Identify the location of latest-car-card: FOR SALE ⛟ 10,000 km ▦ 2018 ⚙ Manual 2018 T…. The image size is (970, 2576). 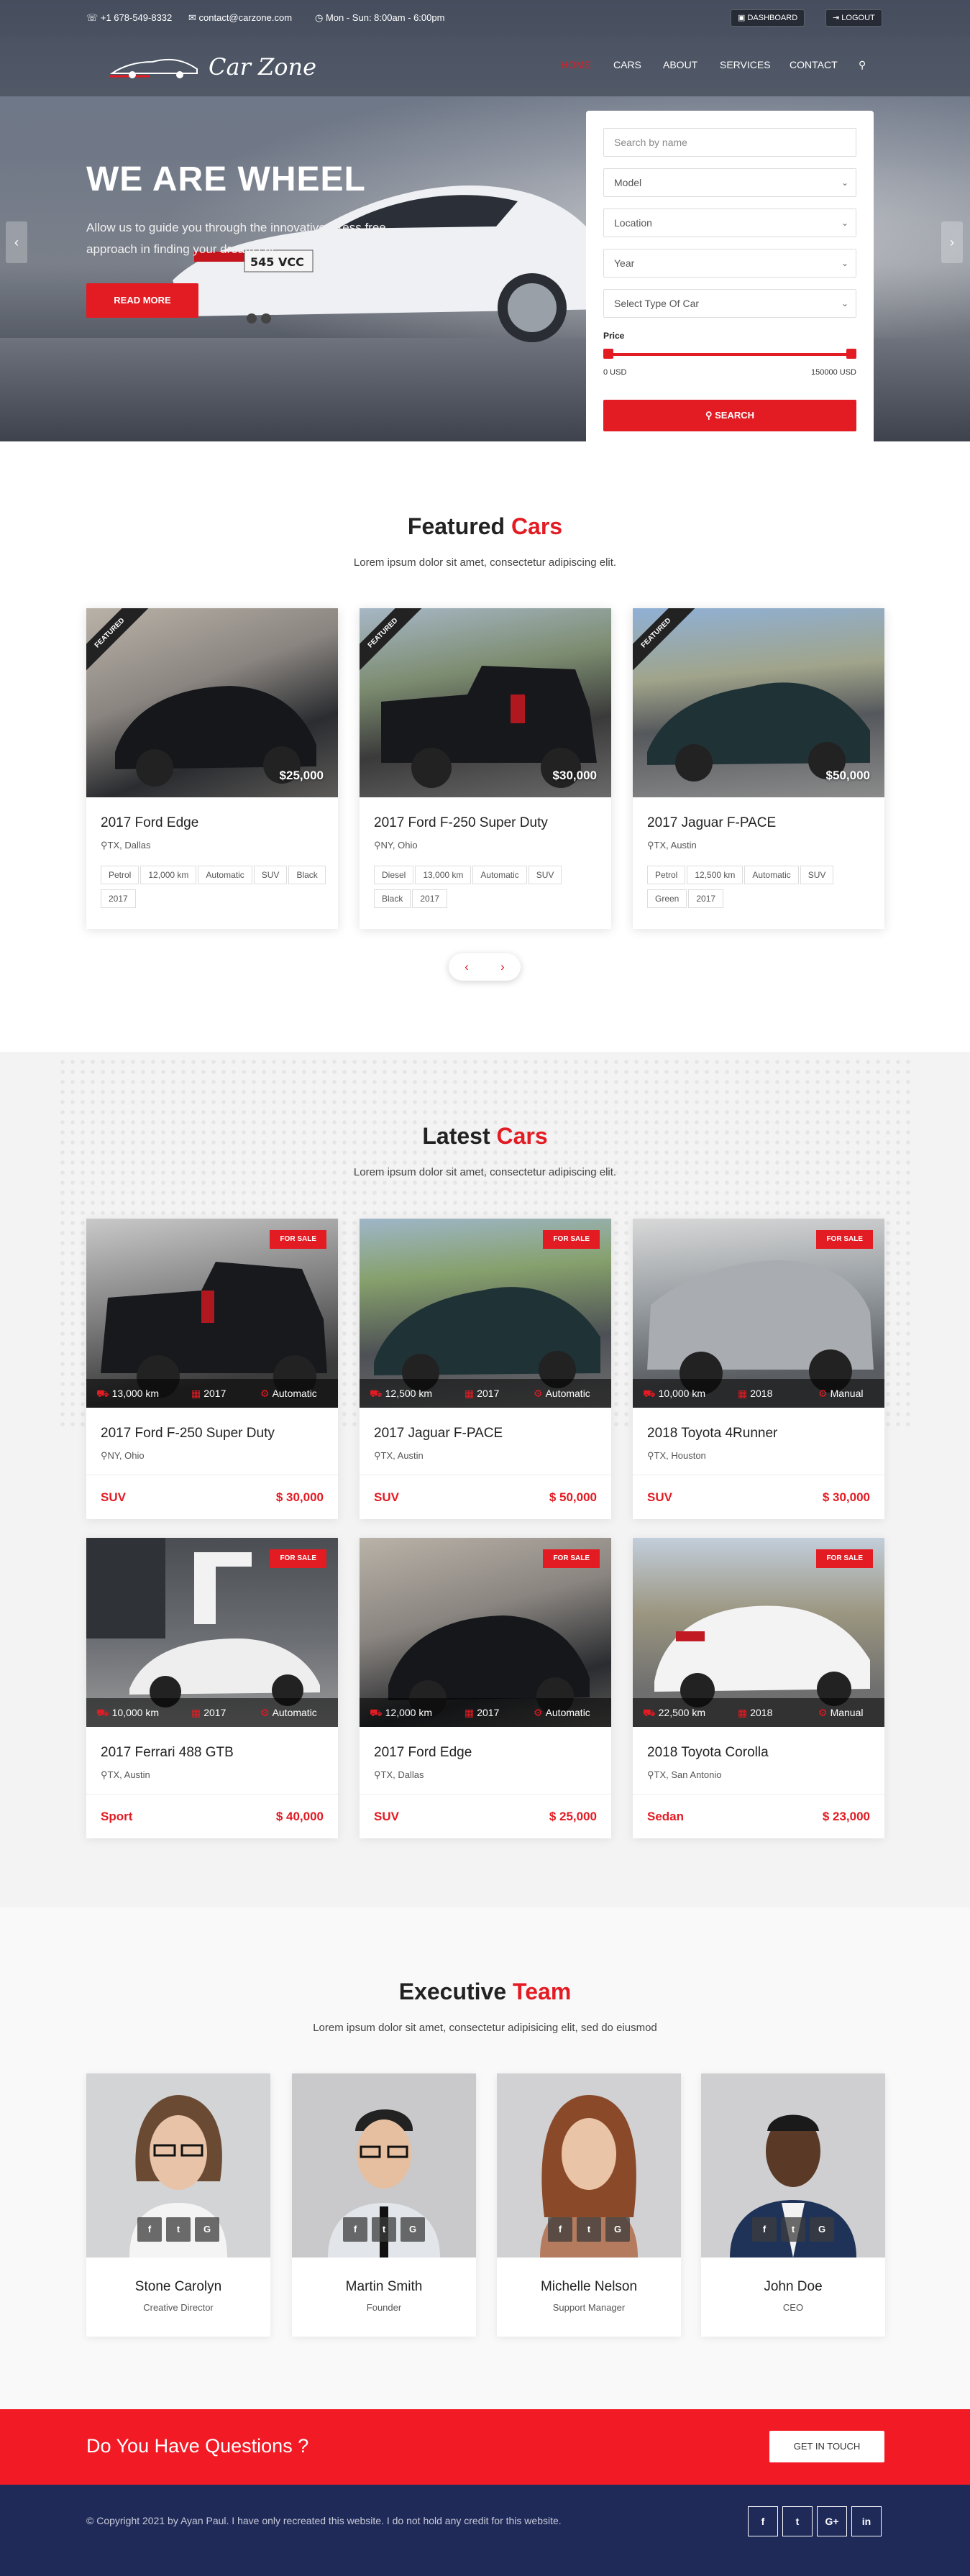
(758, 1369).